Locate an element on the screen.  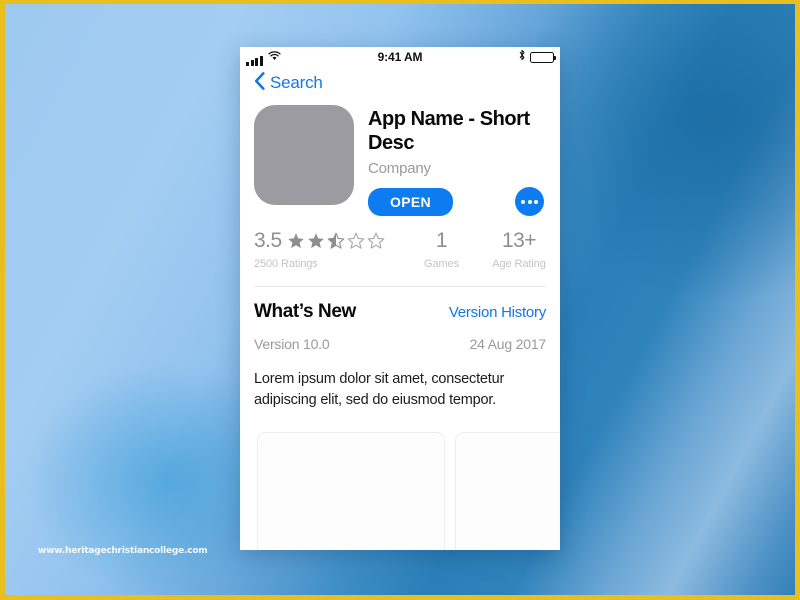
whats-new-subheader: Version 10.0 24 Aug 2017 is located at coordinates (400, 344).